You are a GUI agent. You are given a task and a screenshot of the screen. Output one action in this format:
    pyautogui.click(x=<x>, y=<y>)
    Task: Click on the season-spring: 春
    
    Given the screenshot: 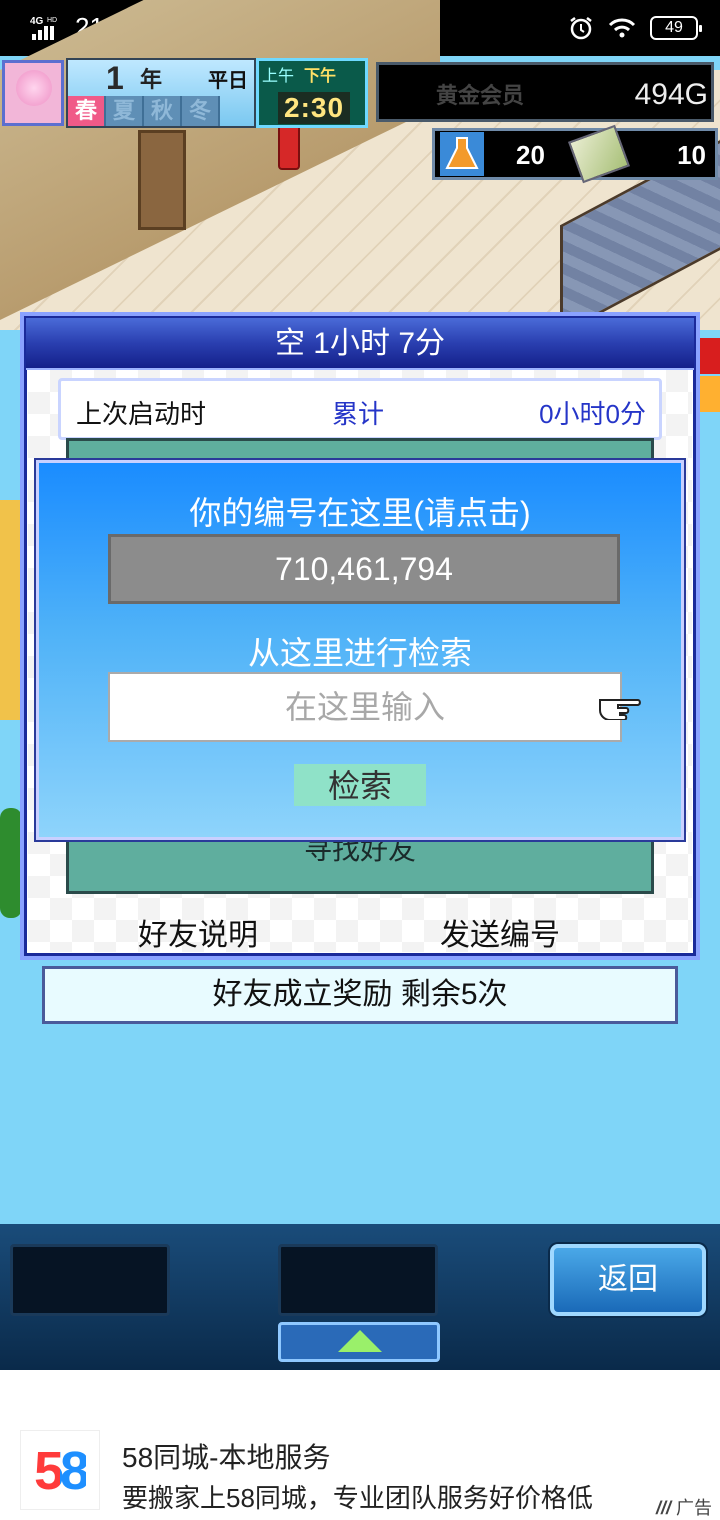 What is the action you would take?
    pyautogui.click(x=87, y=111)
    